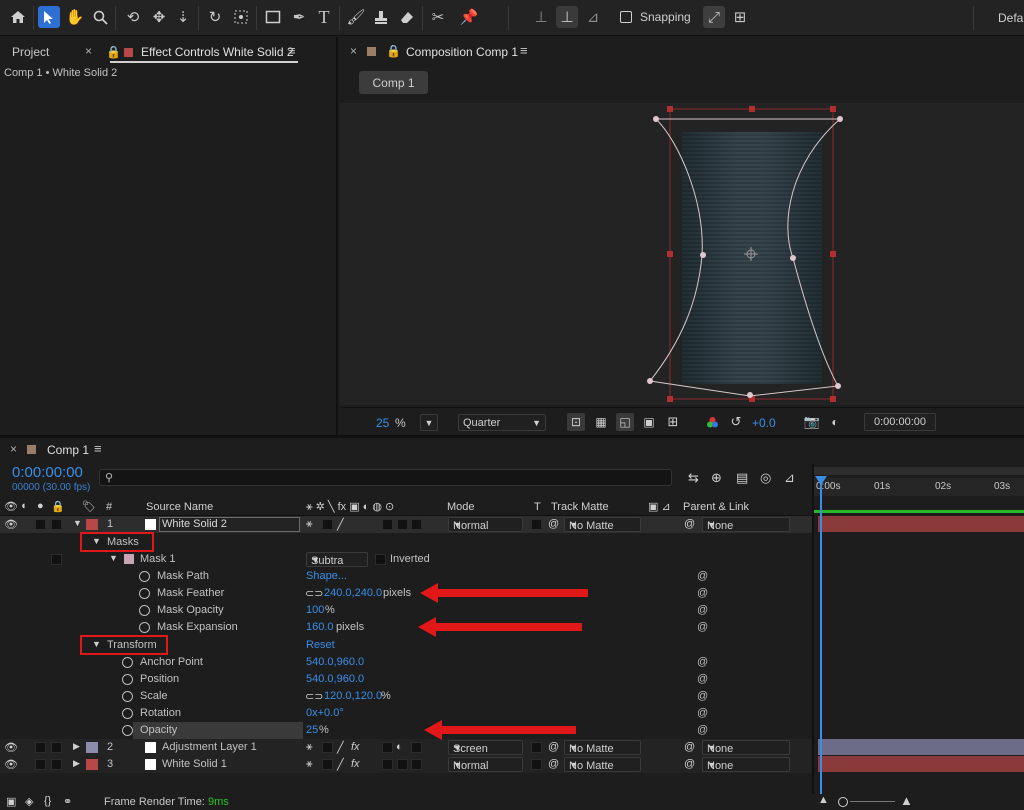 The width and height of the screenshot is (1024, 810). Describe the element at coordinates (429, 422) in the screenshot. I see `zoom-dropdown: ▼` at that location.